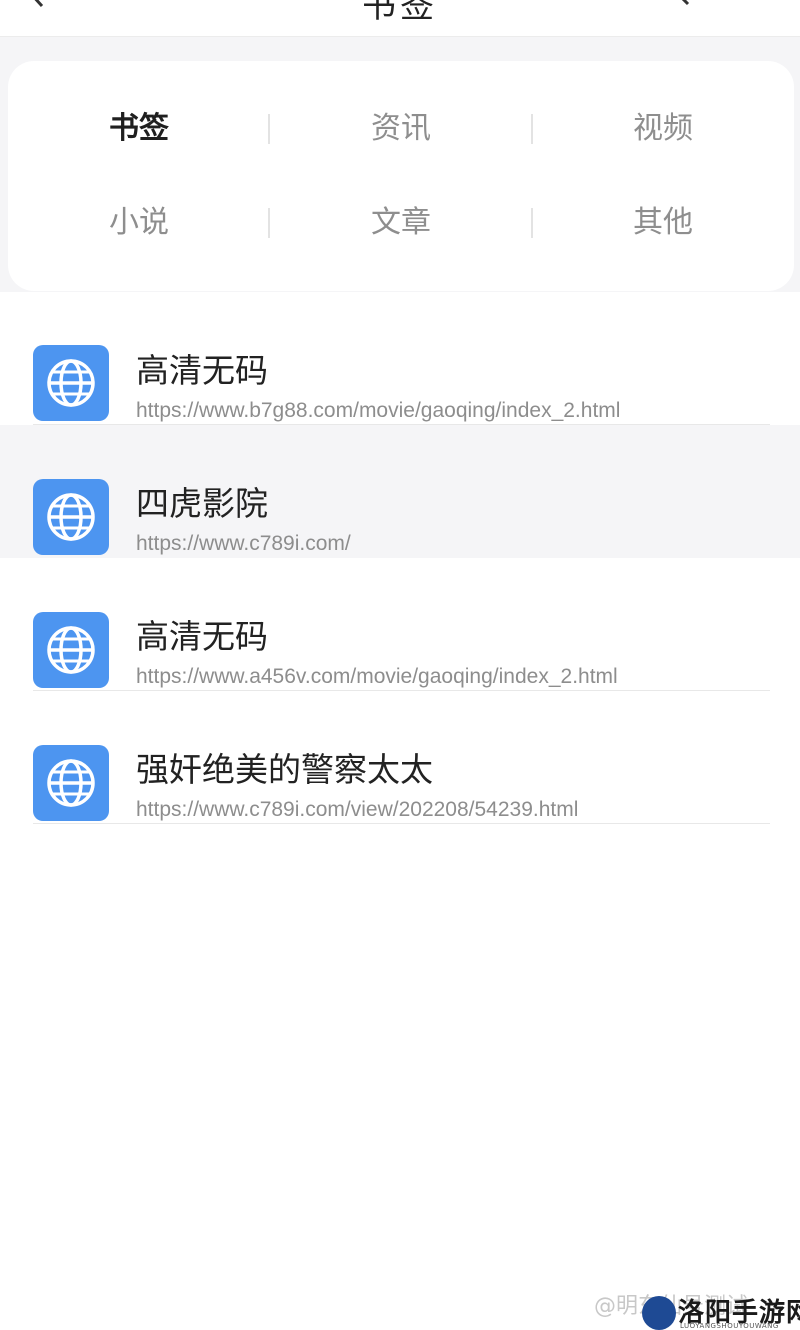  Describe the element at coordinates (401, 223) in the screenshot. I see `tab-article: 文章` at that location.